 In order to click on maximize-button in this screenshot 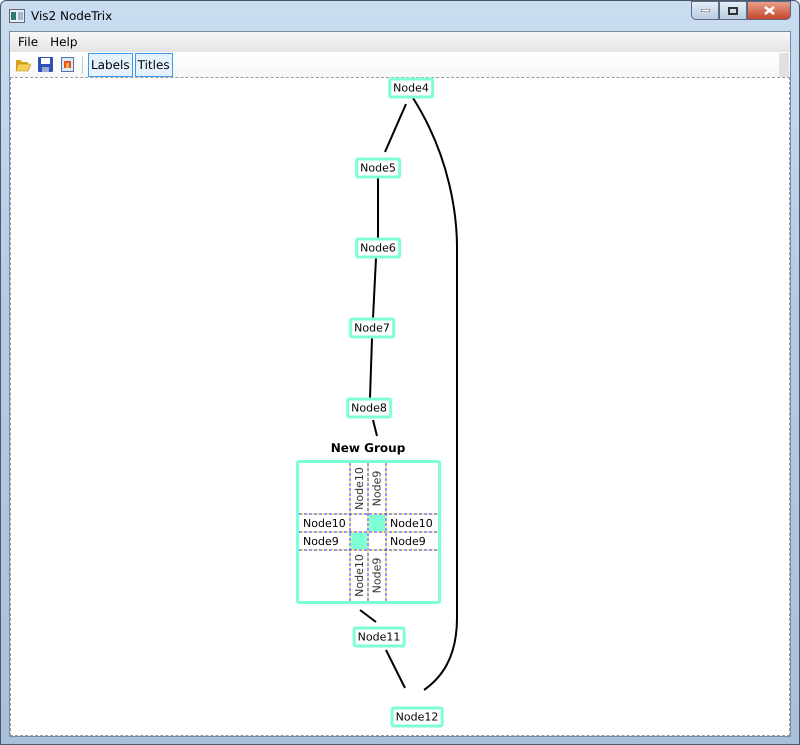, I will do `click(733, 10)`.